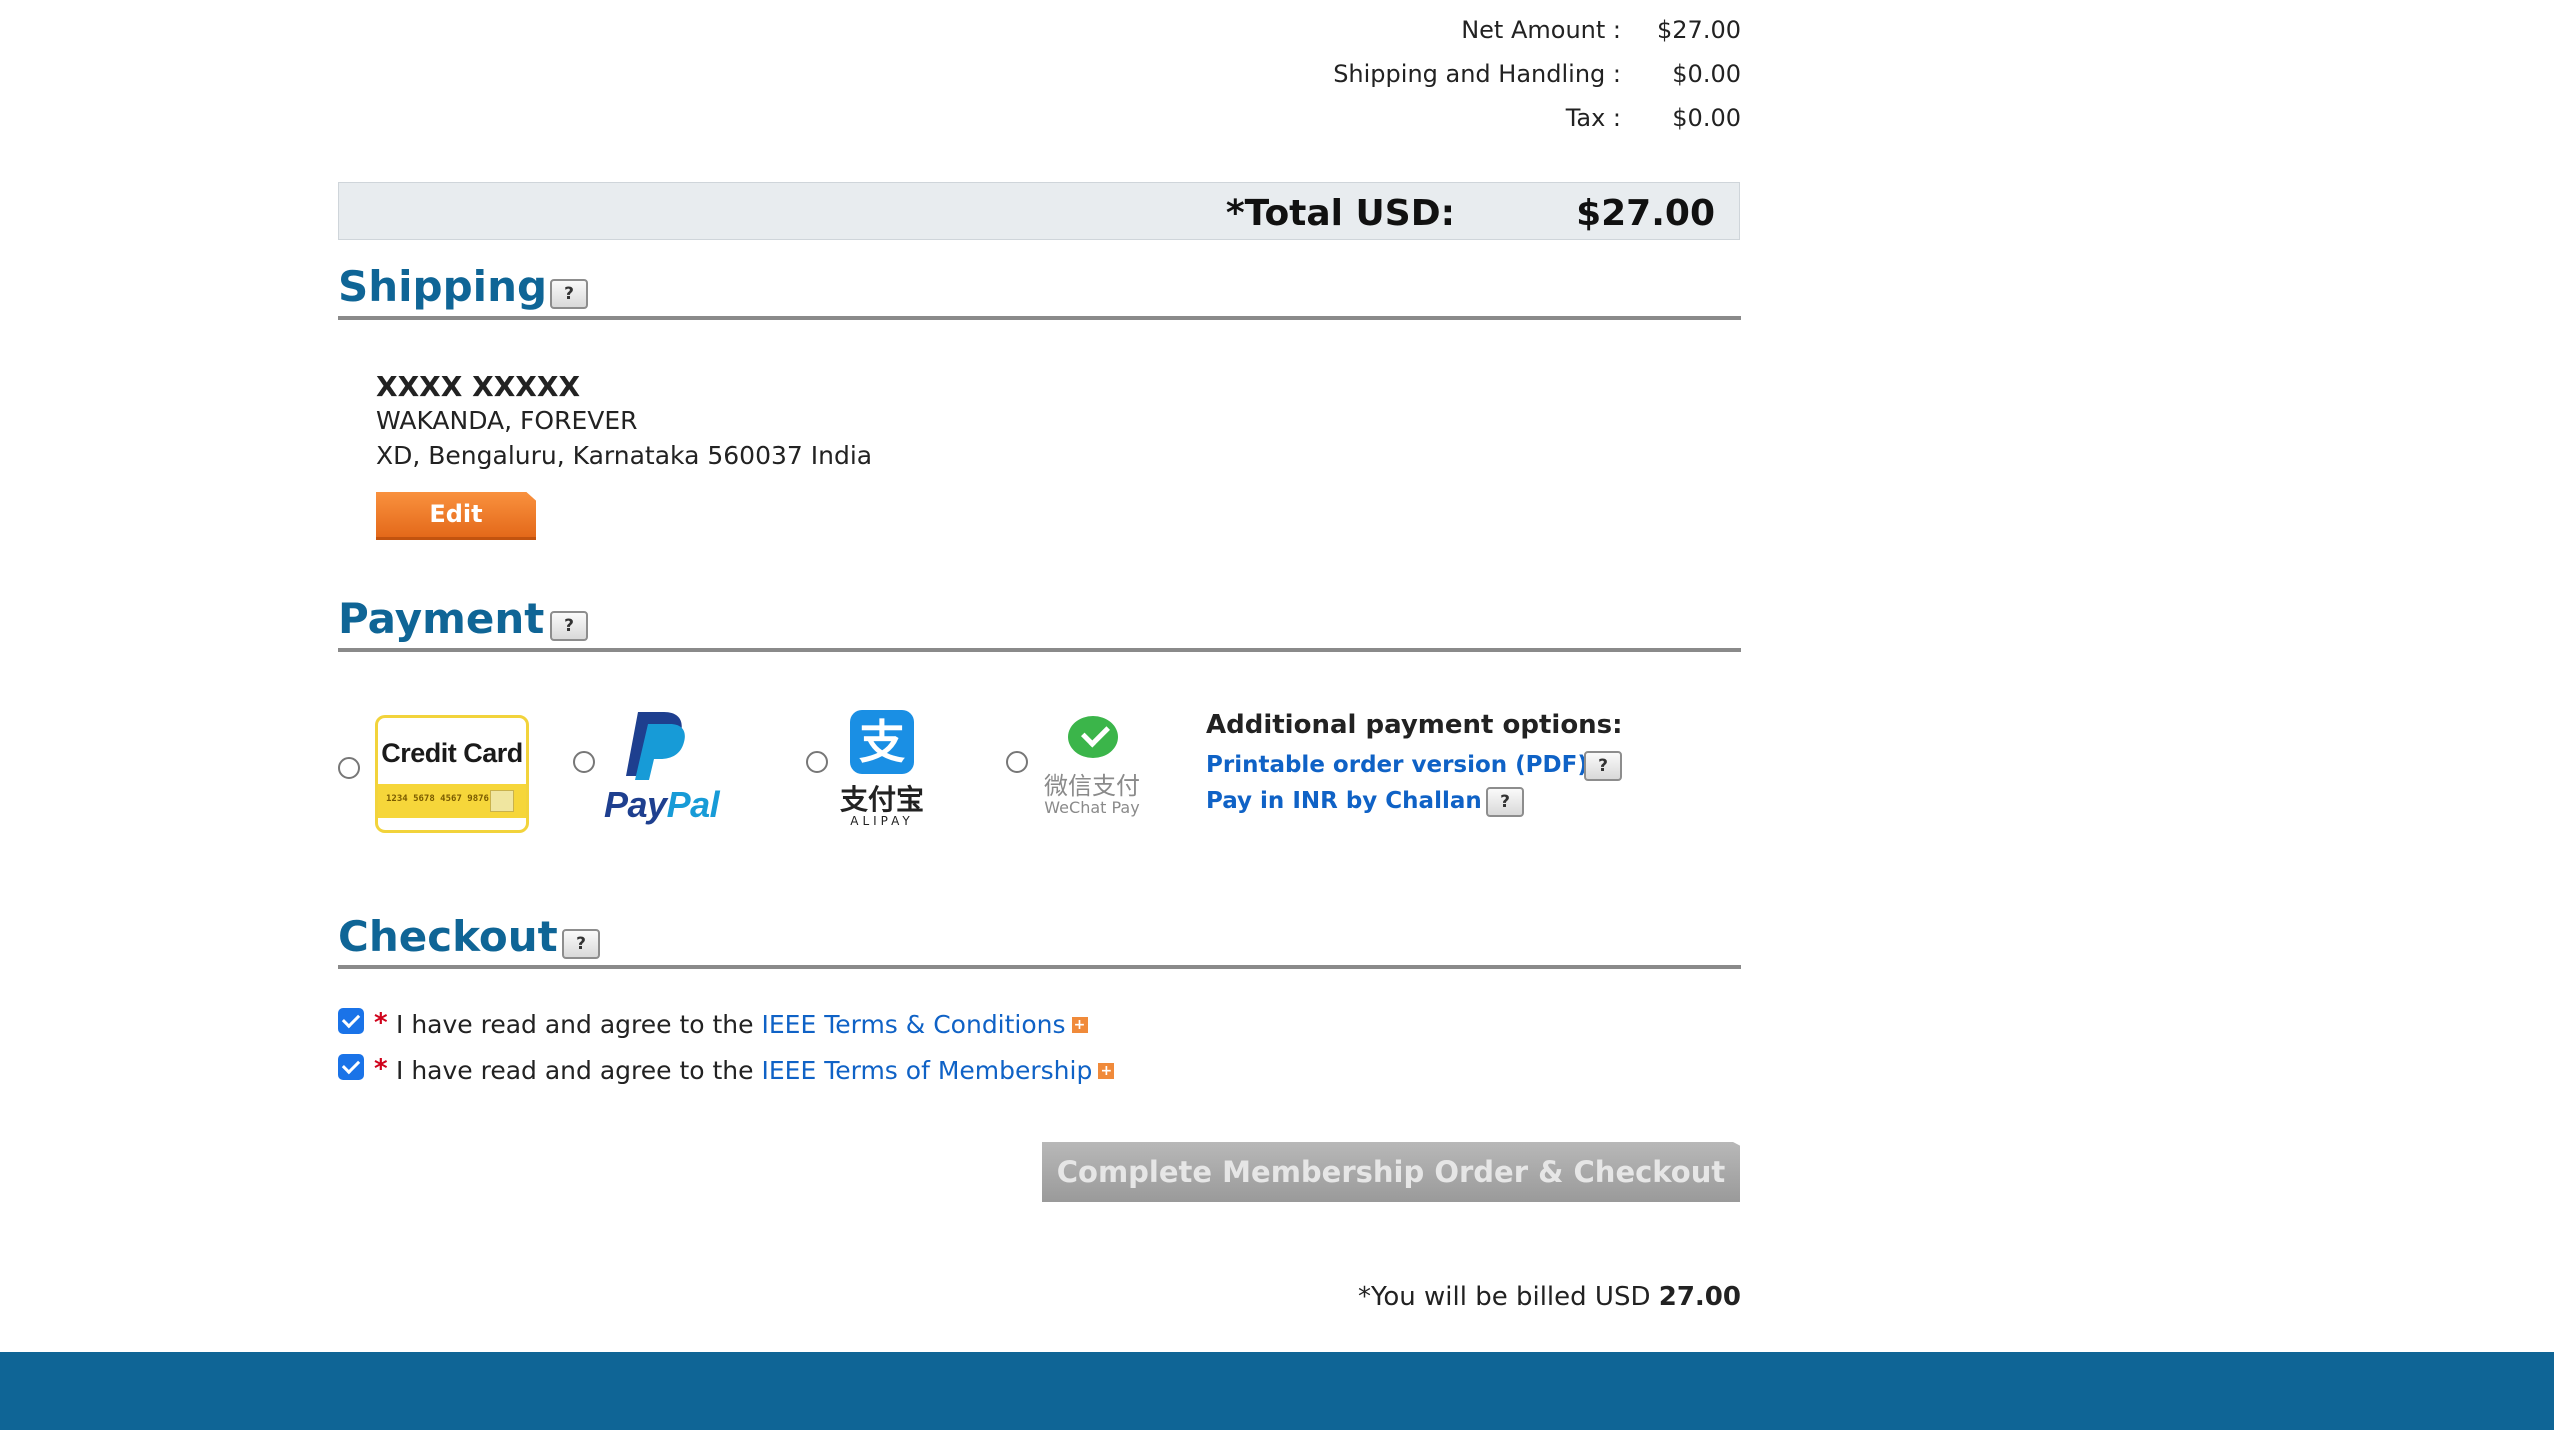 Image resolution: width=2554 pixels, height=1430 pixels. Describe the element at coordinates (1039, 211) in the screenshot. I see `total-bar: *Total USD: $27.00` at that location.